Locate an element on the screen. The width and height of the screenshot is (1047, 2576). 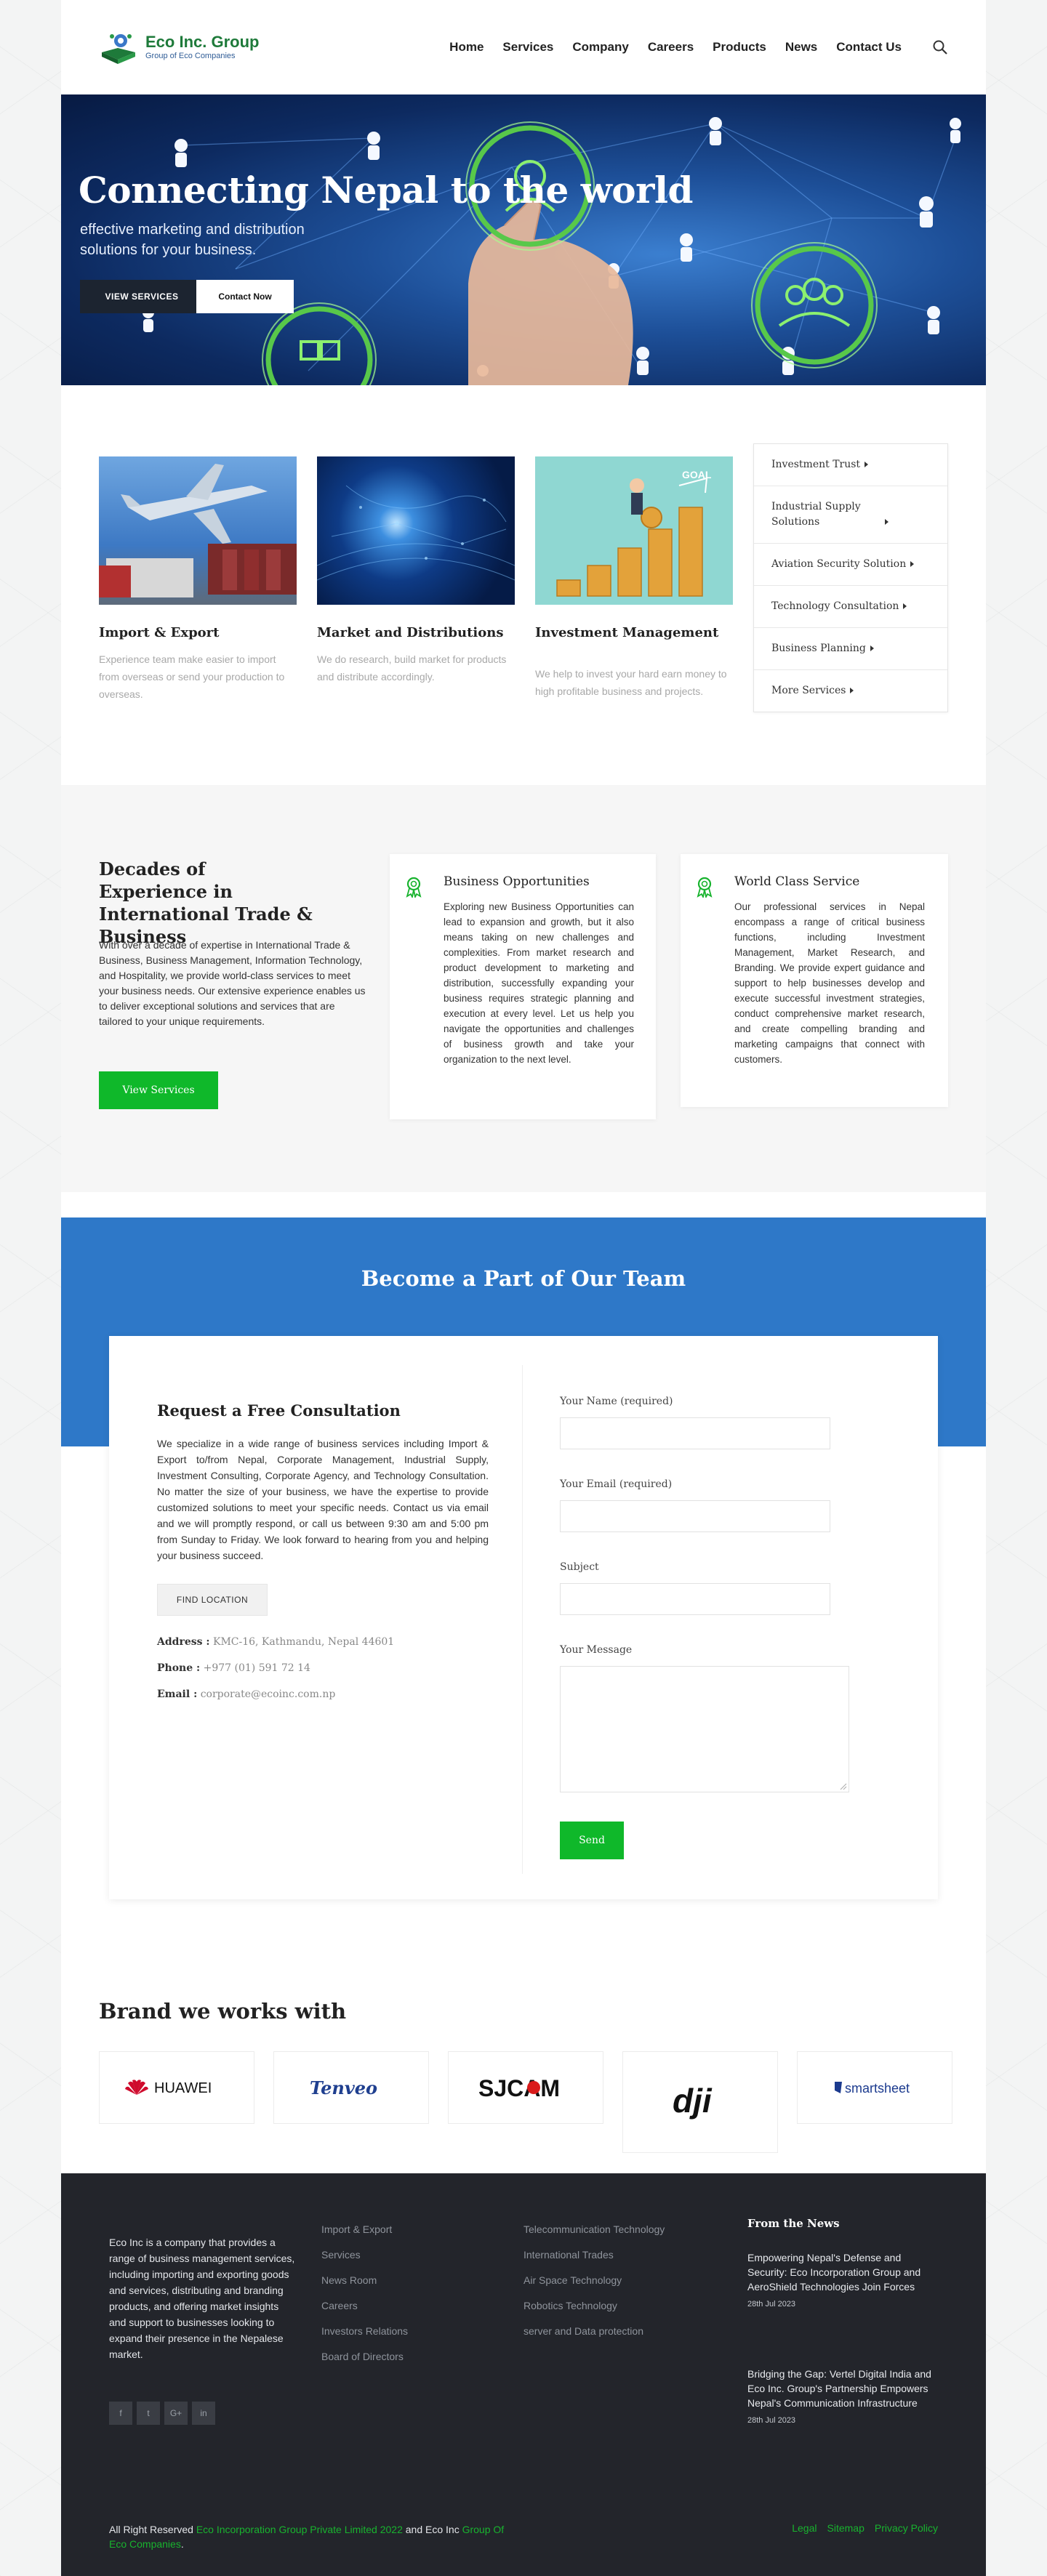
legal-links: Legal Sitemap Privacy Policy is located at coordinates (865, 2528).